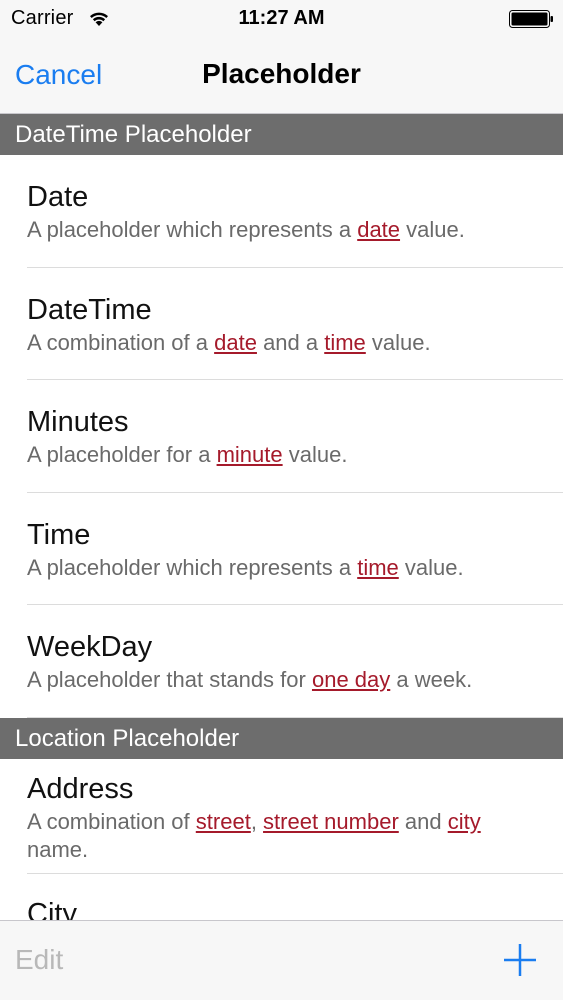  Describe the element at coordinates (90, 647) in the screenshot. I see `list-item-title: WeekDay` at that location.